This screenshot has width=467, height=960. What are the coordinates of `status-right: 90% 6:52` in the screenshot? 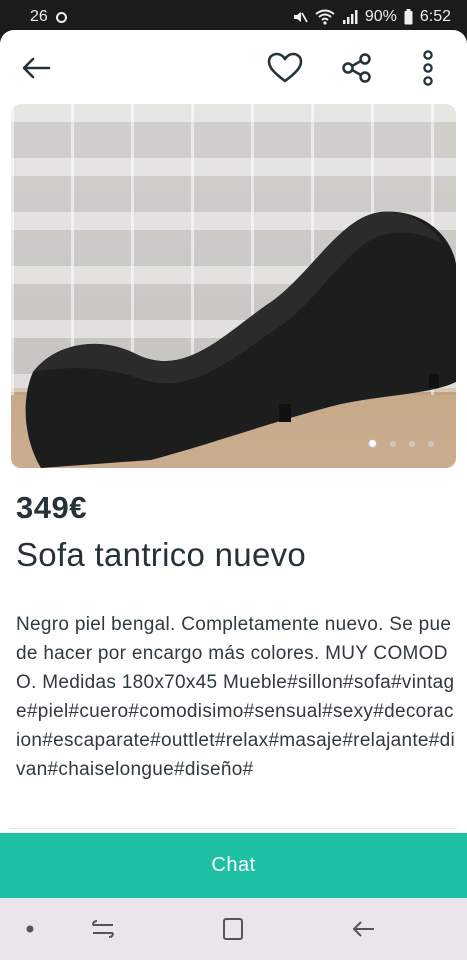 It's located at (371, 17).